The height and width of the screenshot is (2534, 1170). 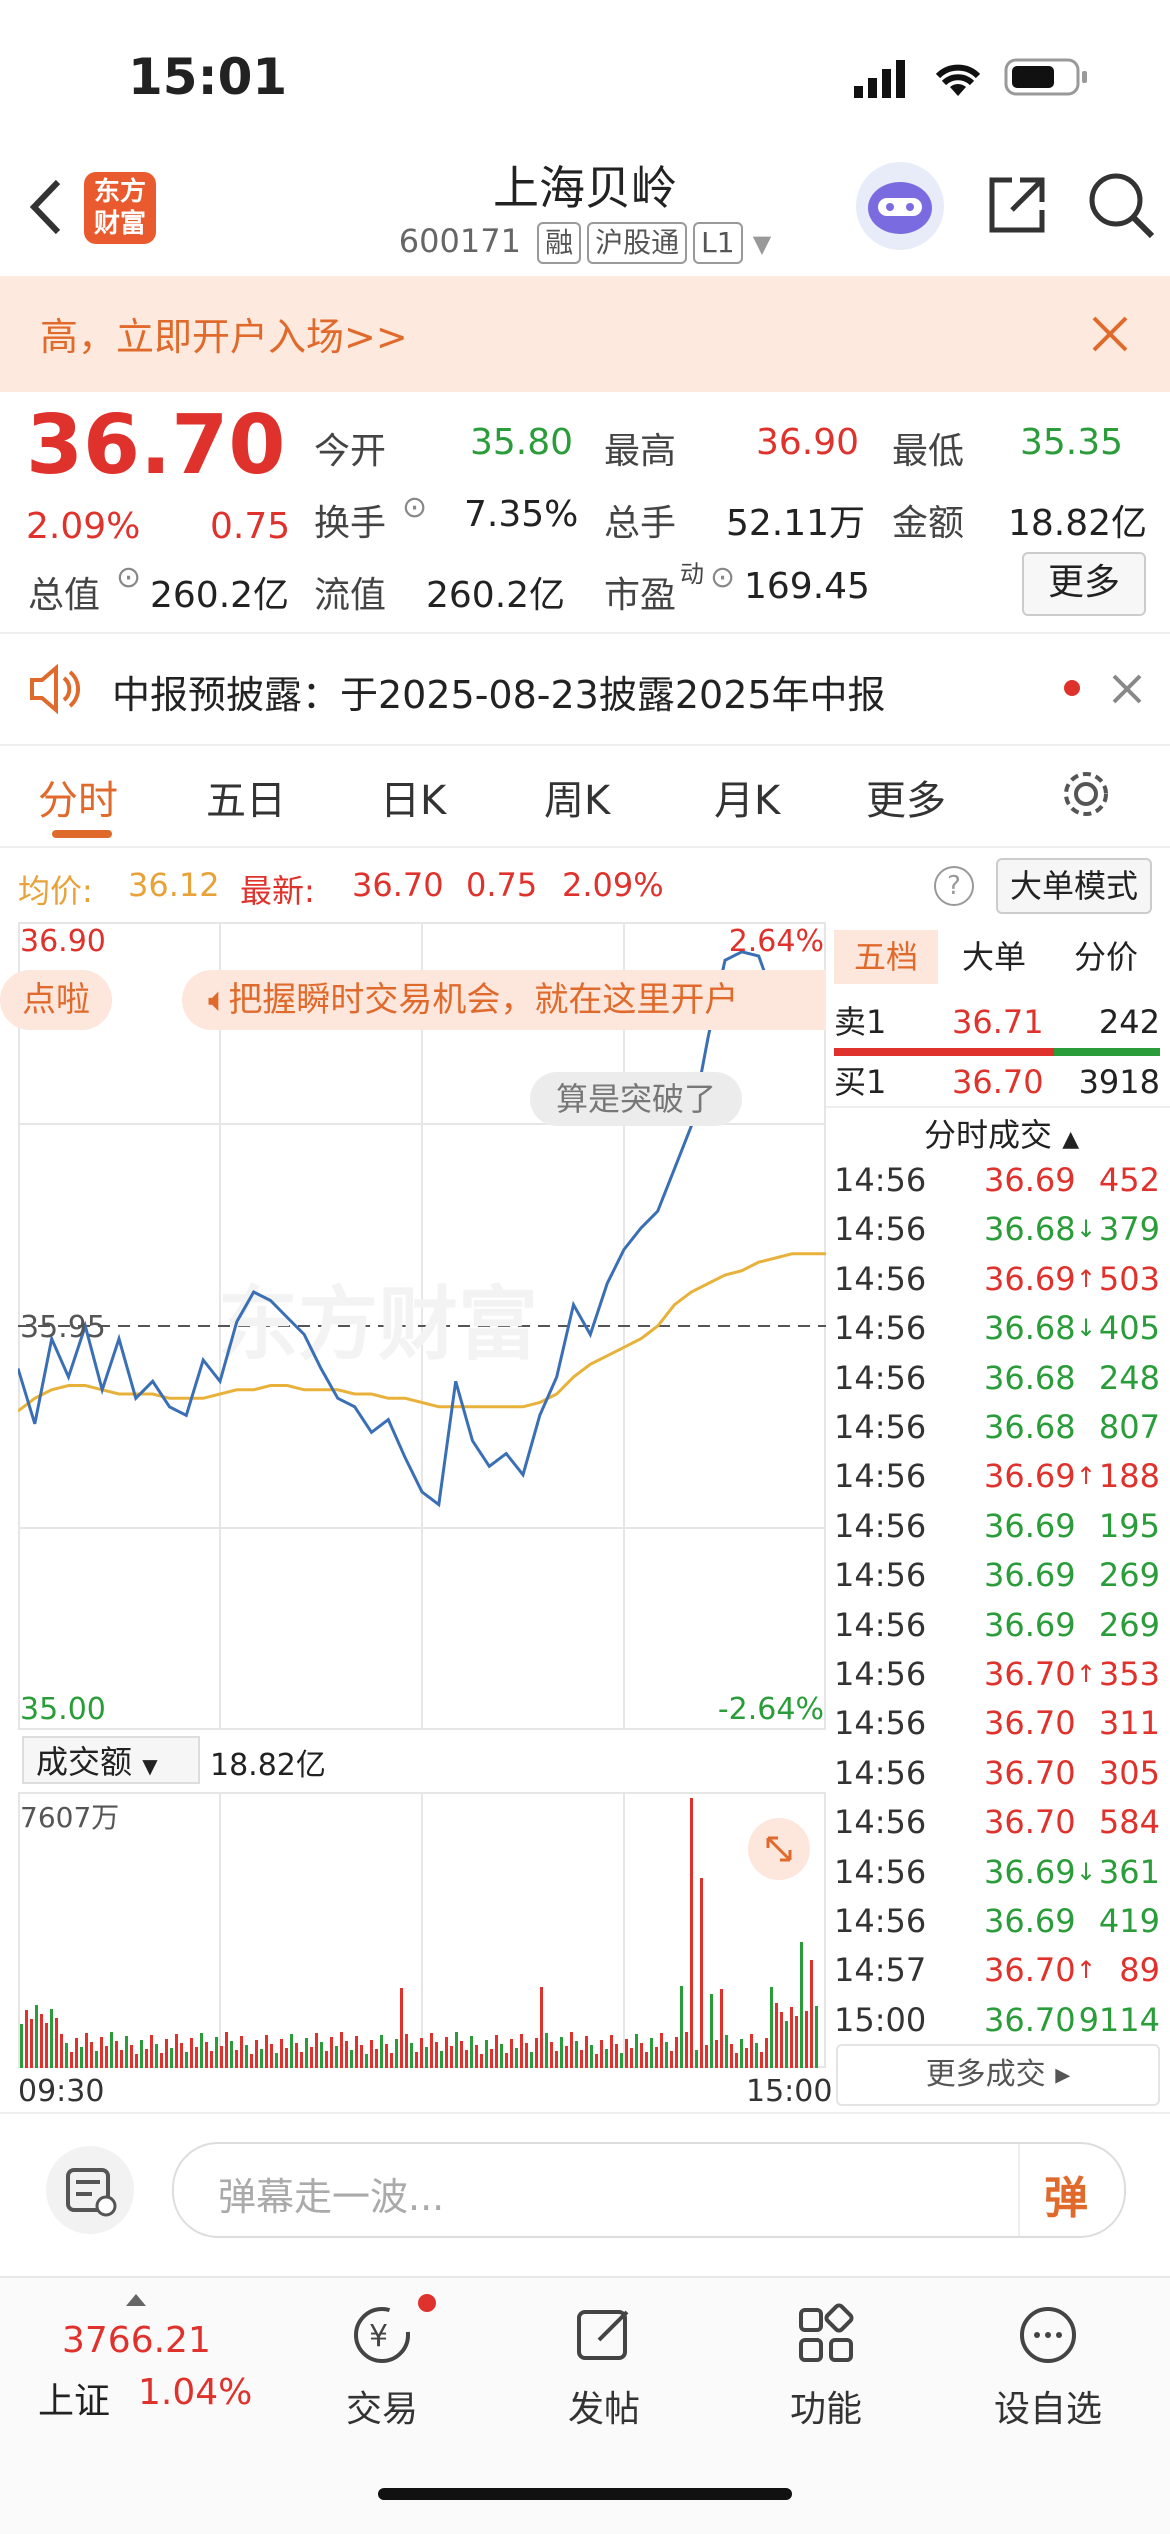 I want to click on search-icon, so click(x=1121, y=207).